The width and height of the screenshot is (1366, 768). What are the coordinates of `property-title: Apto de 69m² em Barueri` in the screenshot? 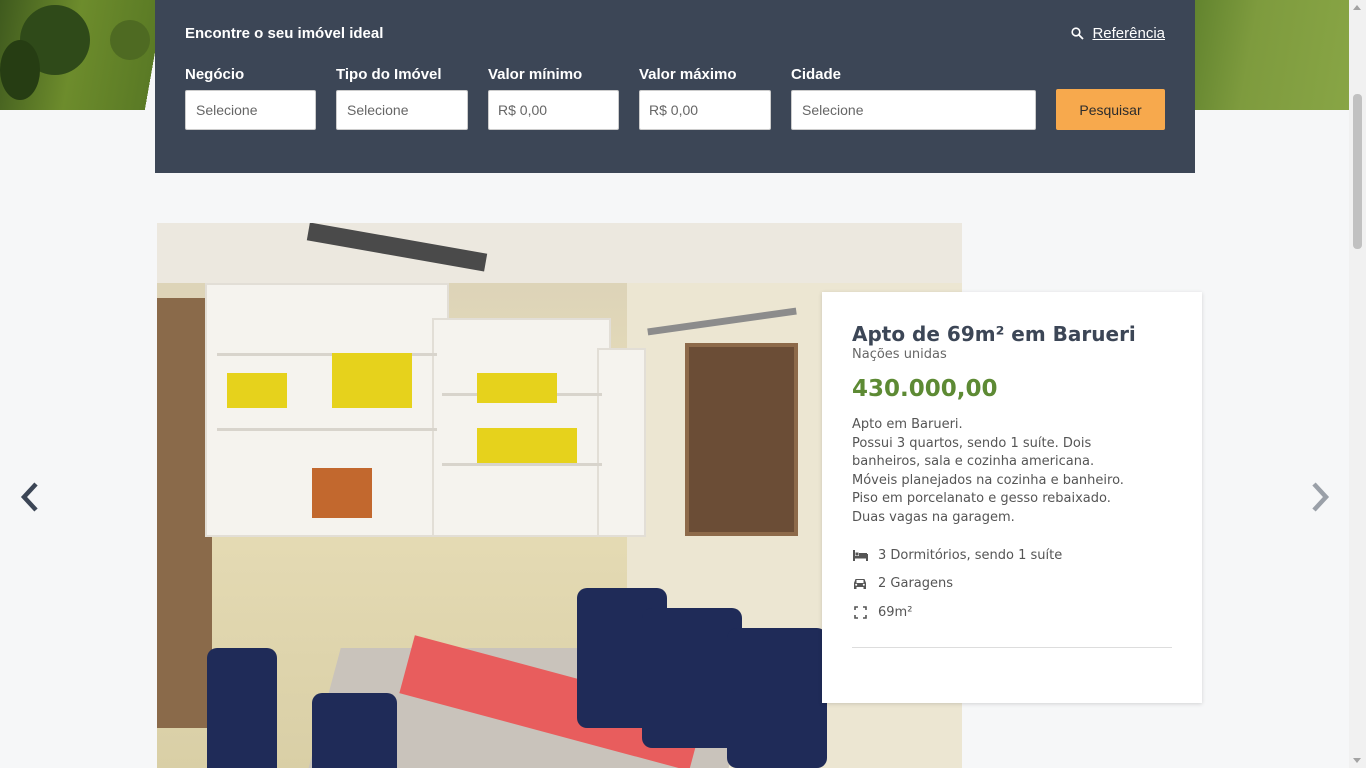 It's located at (1012, 334).